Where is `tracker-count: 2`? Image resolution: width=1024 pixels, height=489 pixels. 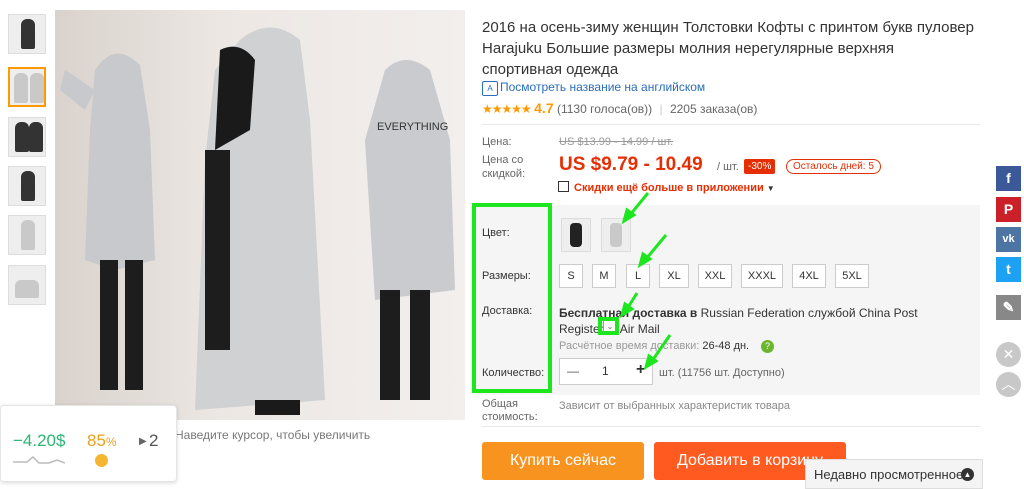
tracker-count: 2 is located at coordinates (154, 440).